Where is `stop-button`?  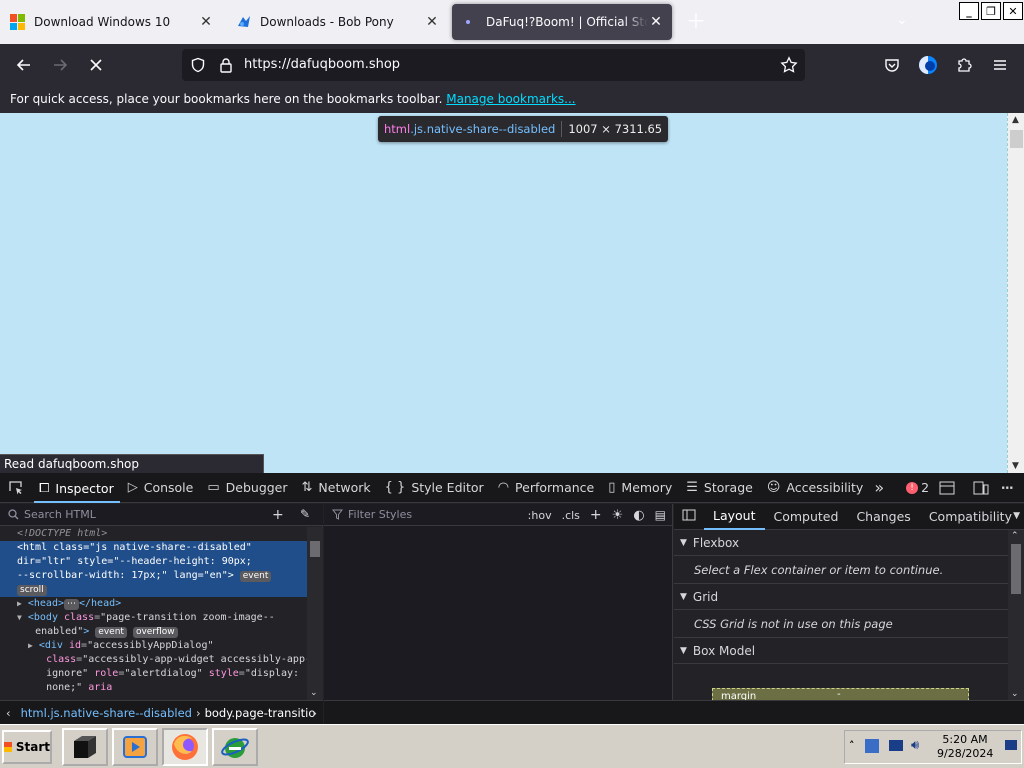 stop-button is located at coordinates (96, 65).